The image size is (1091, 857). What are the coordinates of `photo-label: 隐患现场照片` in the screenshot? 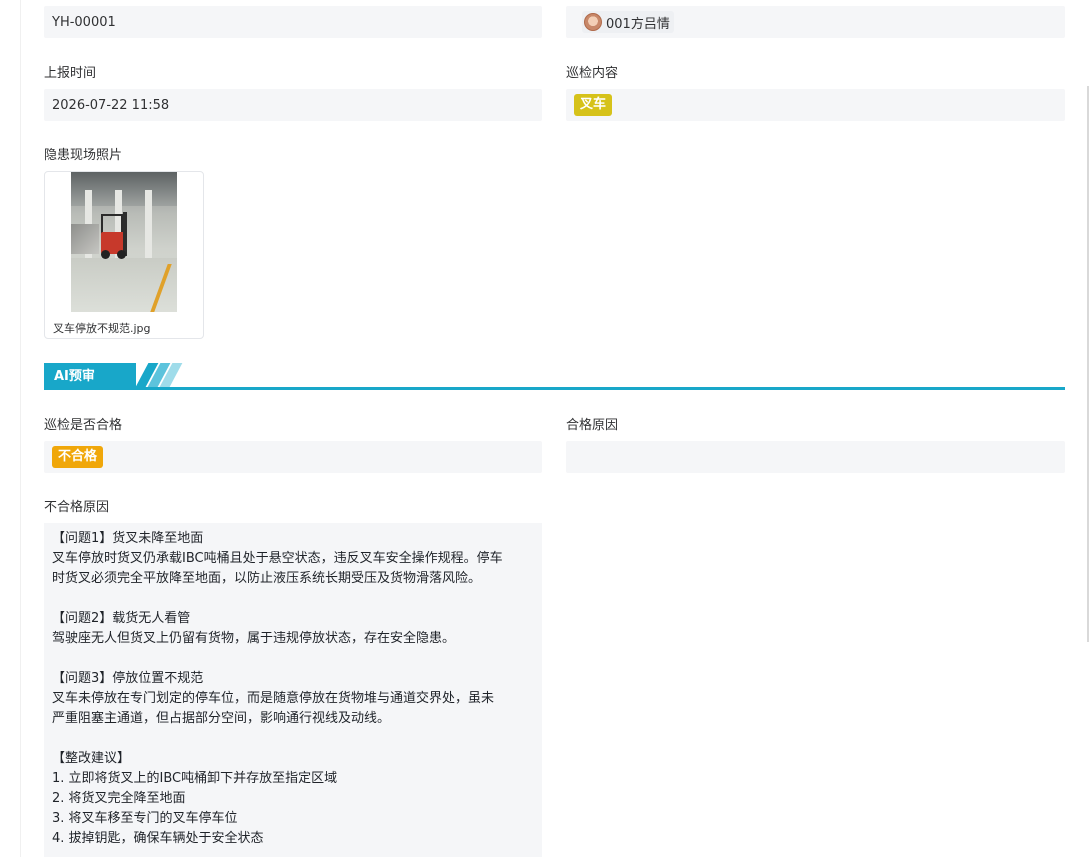 It's located at (83, 155).